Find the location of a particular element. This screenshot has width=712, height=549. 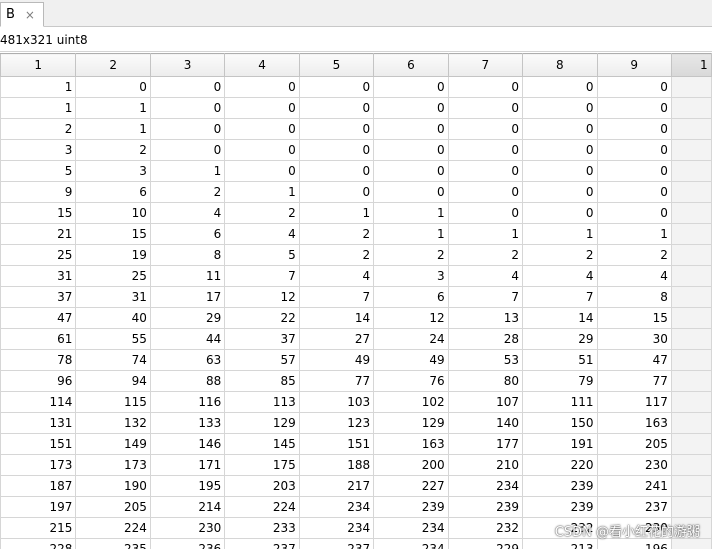

table-cell: 9 is located at coordinates (38, 192).